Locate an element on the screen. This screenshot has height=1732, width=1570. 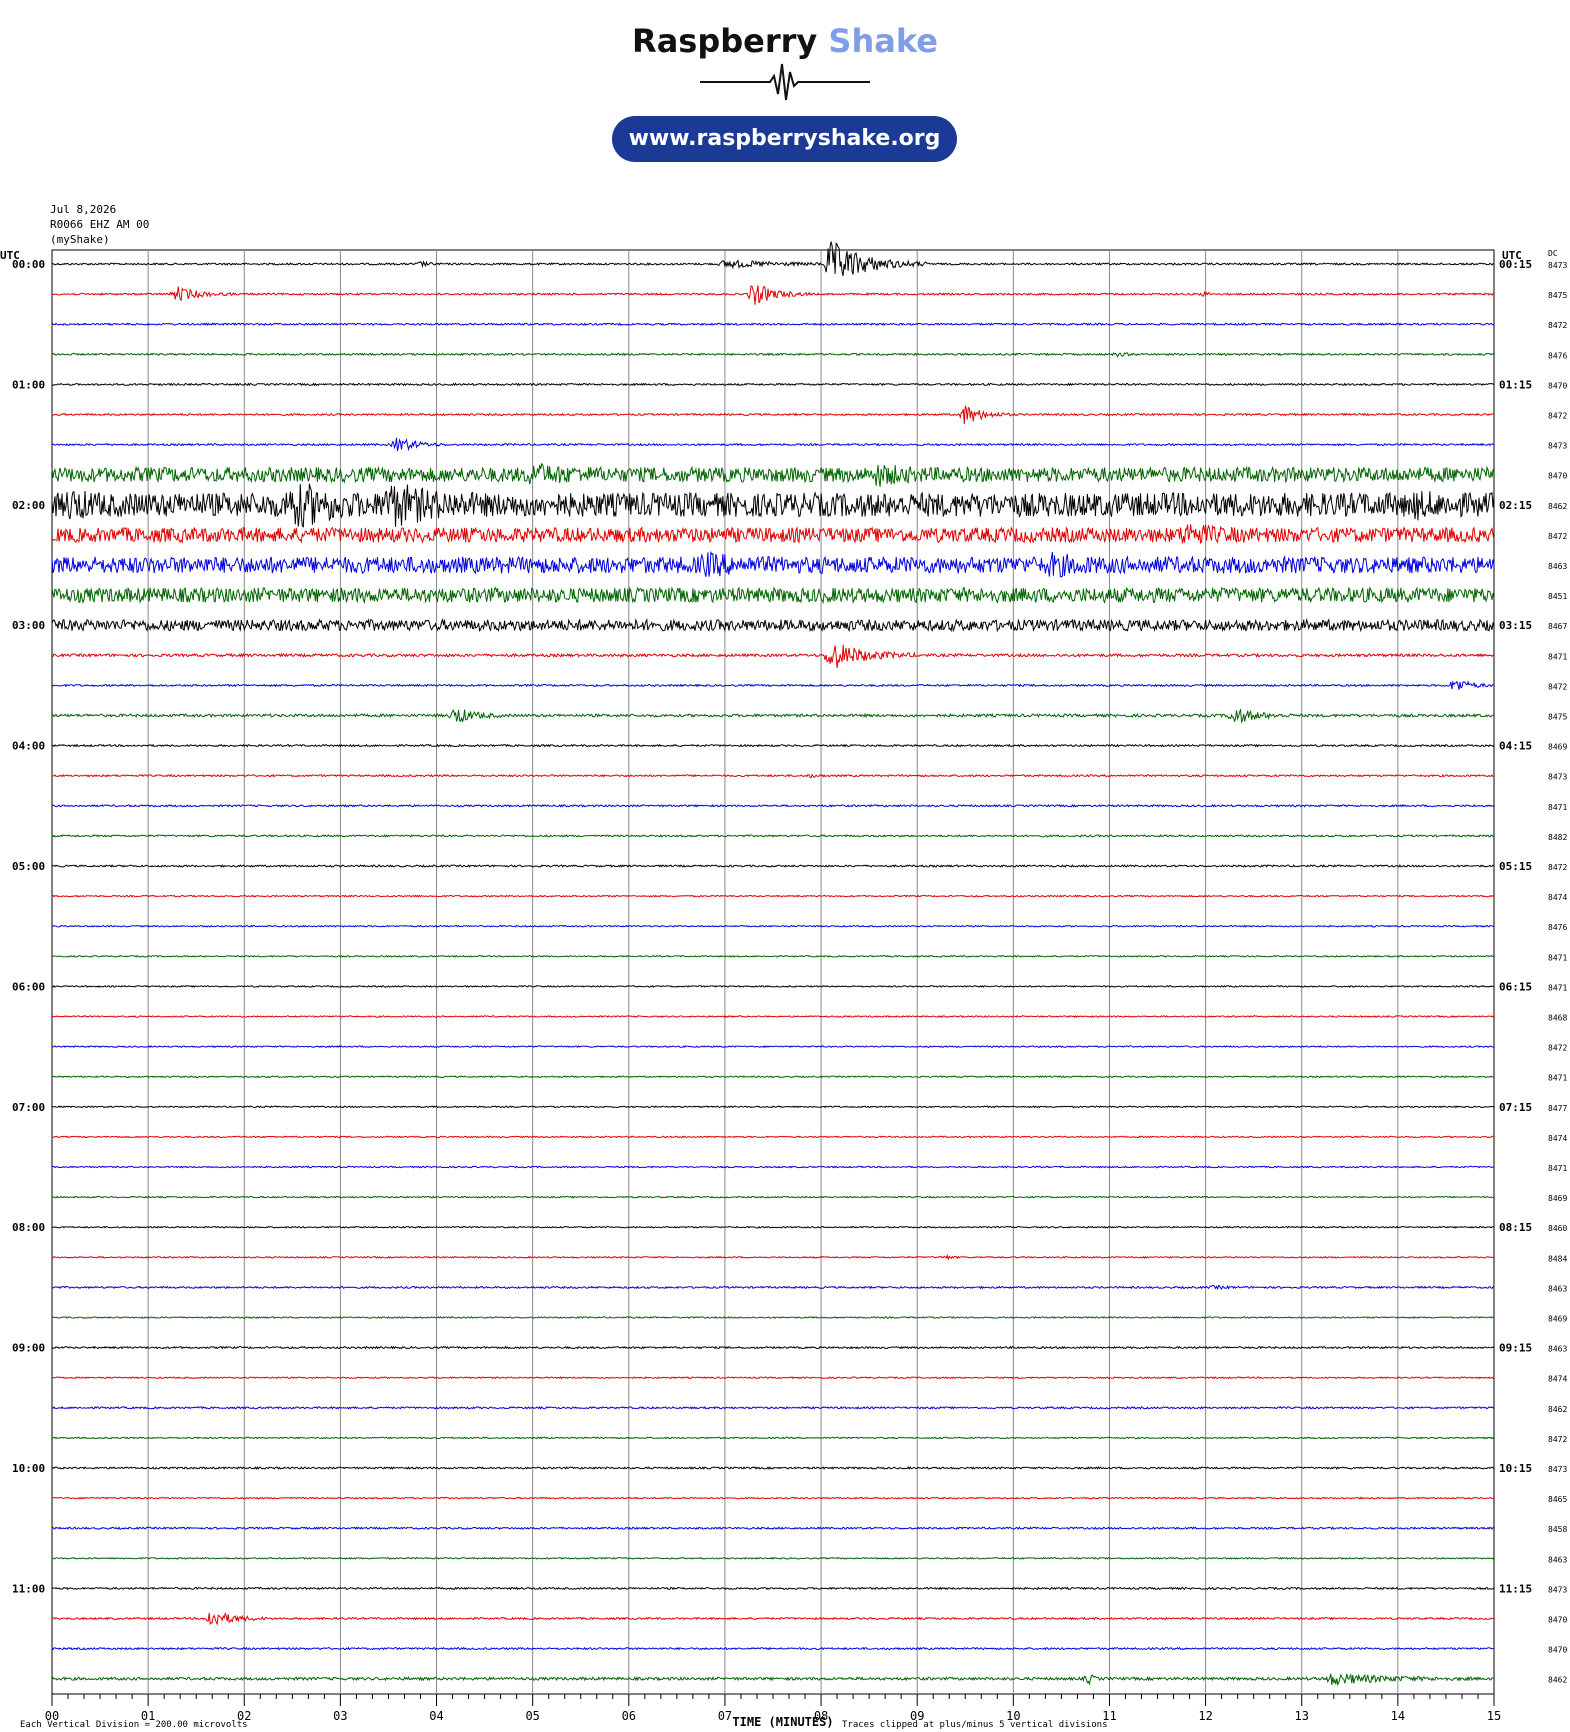
right-hour-label: 04:15 is located at coordinates (1515, 746).